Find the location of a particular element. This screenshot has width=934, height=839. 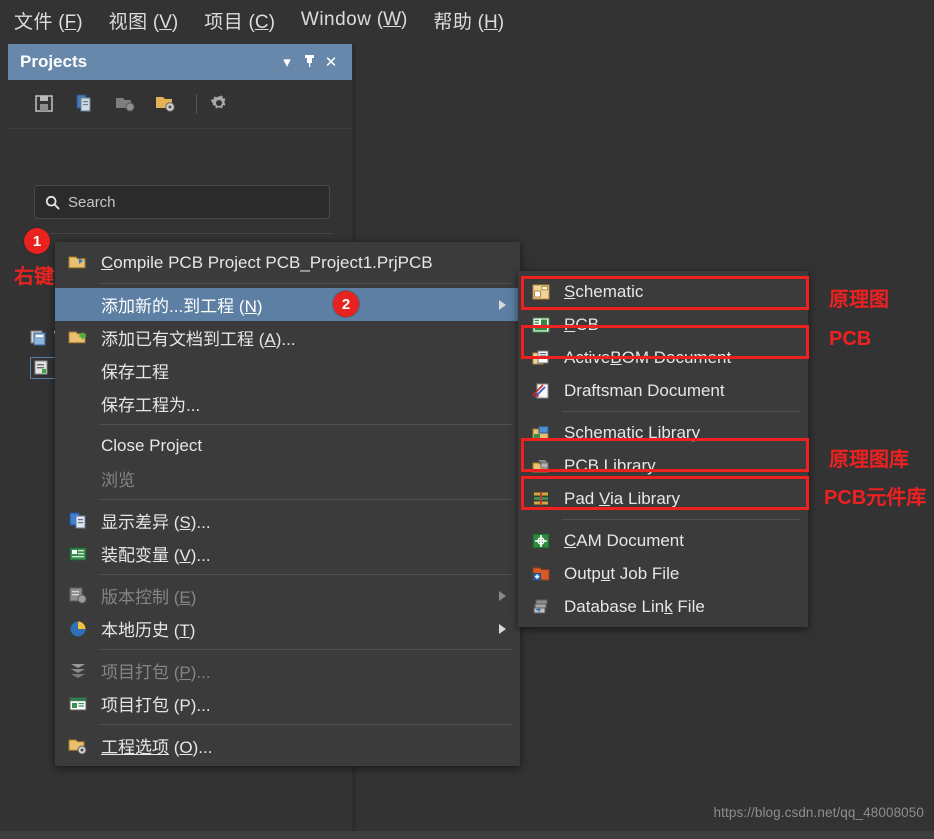

database-link-icon is located at coordinates (541, 607).